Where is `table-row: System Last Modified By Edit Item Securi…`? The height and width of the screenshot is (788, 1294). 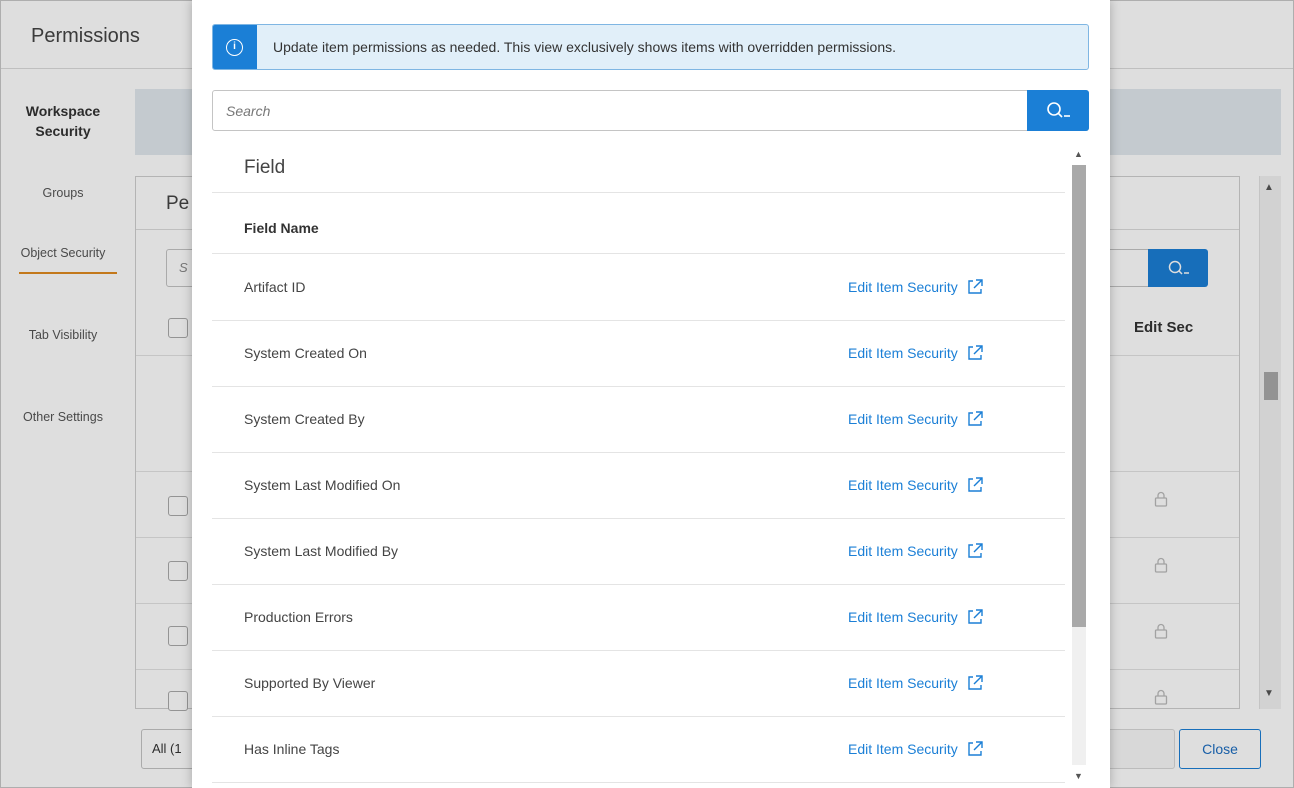
table-row: System Last Modified By Edit Item Securi… is located at coordinates (638, 552).